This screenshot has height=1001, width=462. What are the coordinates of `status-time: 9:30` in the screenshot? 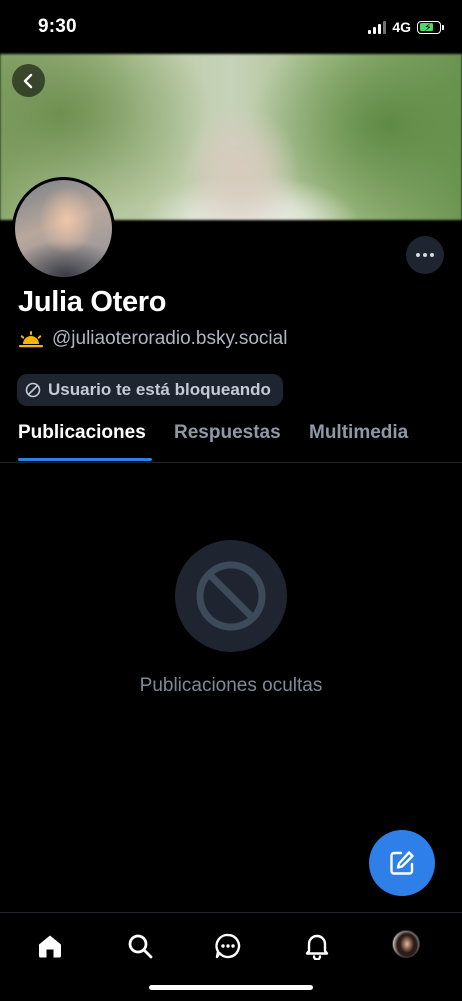 It's located at (57, 26).